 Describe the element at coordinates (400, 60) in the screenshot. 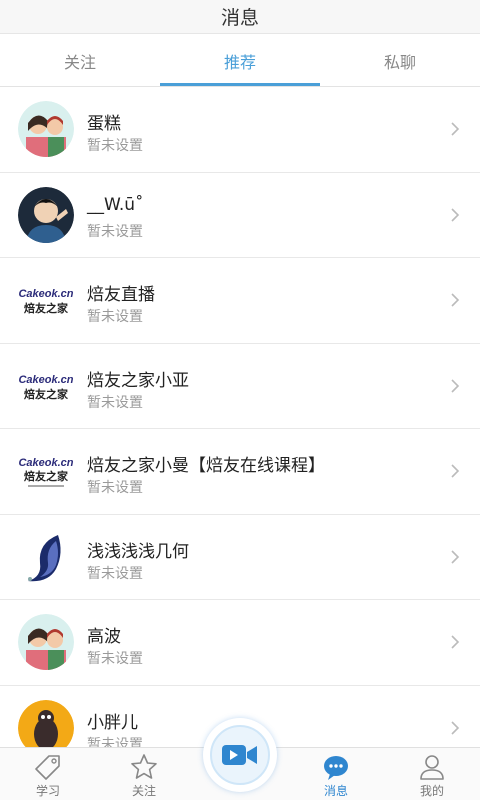

I see `tab-private-chat: 私聊` at that location.